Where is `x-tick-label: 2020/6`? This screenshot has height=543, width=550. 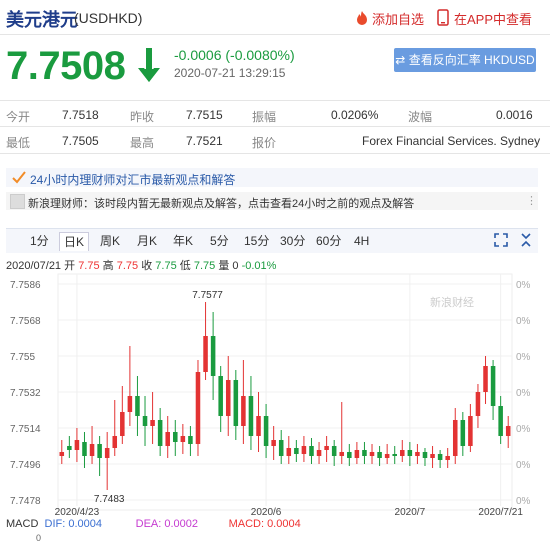
x-tick-label: 2020/6 is located at coordinates (266, 512).